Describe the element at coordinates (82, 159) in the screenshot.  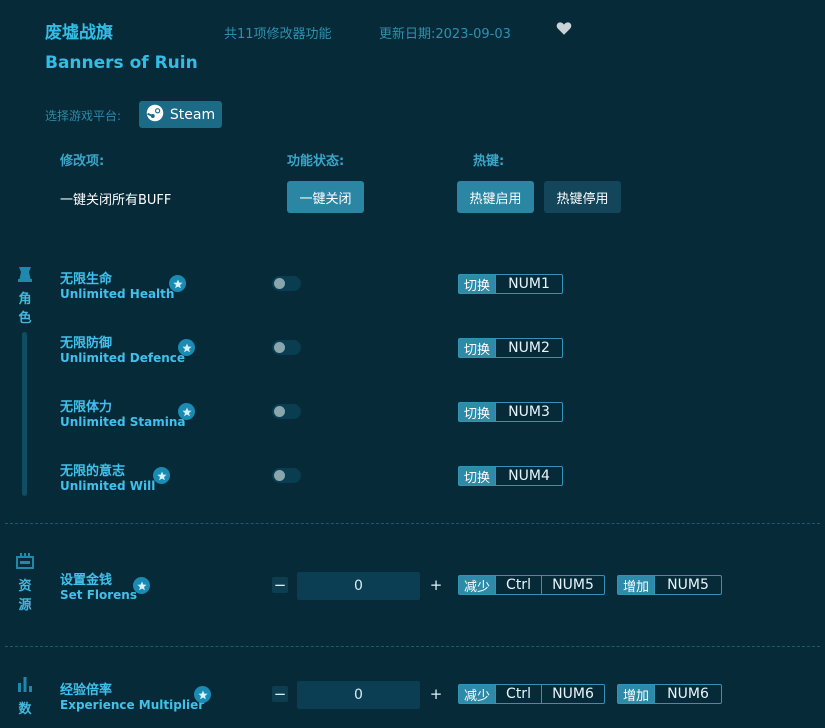
I see `column-mod-header: 修改项:` at that location.